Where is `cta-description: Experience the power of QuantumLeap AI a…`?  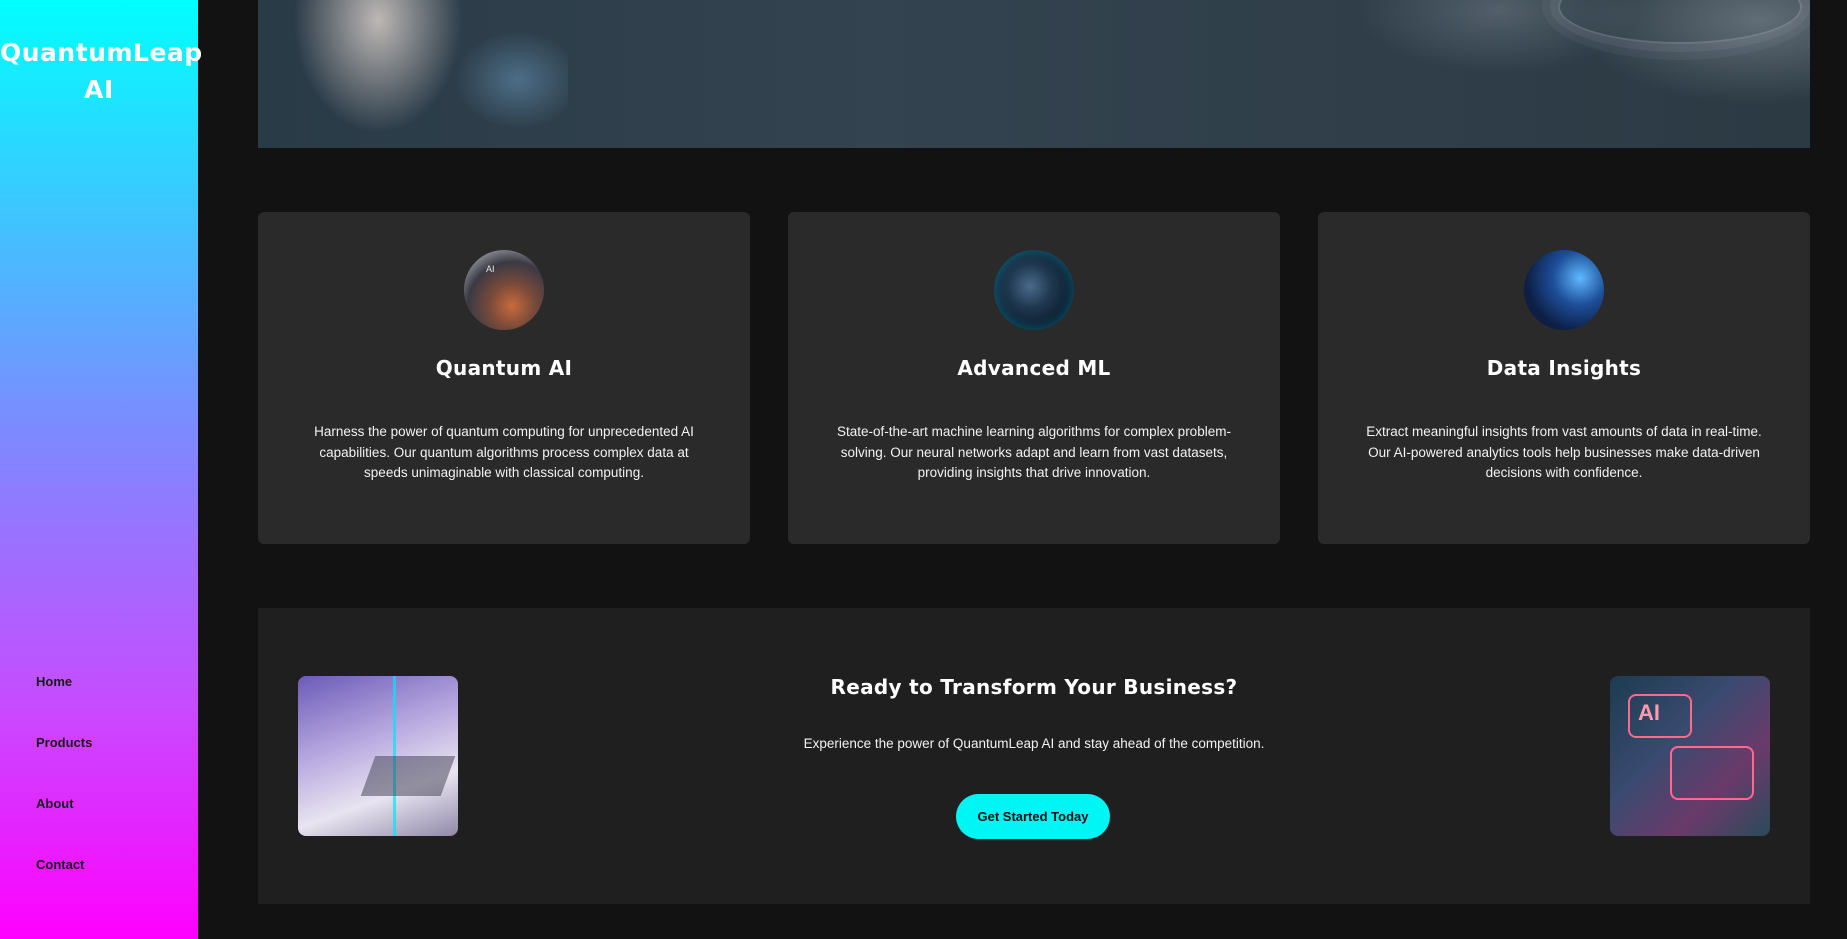
cta-description: Experience the power of QuantumLeap AI a… is located at coordinates (1034, 743).